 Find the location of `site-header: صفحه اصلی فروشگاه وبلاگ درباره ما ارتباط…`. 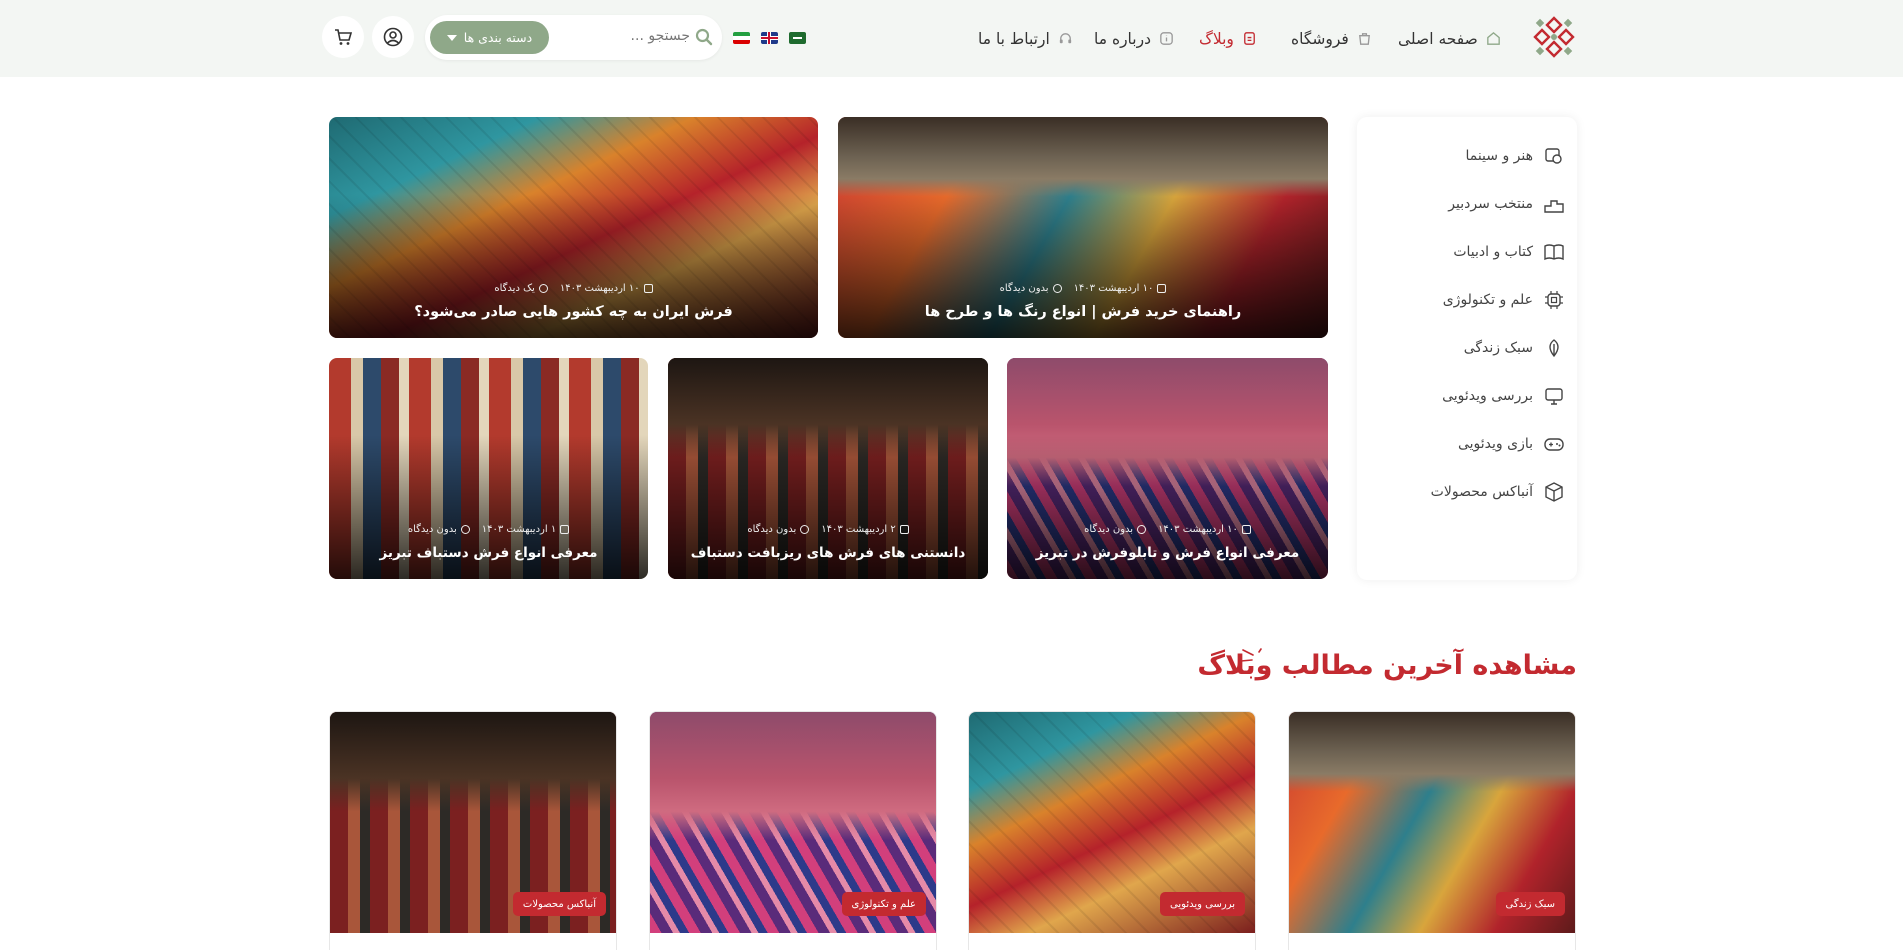

site-header: صفحه اصلی فروشگاه وبلاگ درباره ما ارتباط… is located at coordinates (951, 38).